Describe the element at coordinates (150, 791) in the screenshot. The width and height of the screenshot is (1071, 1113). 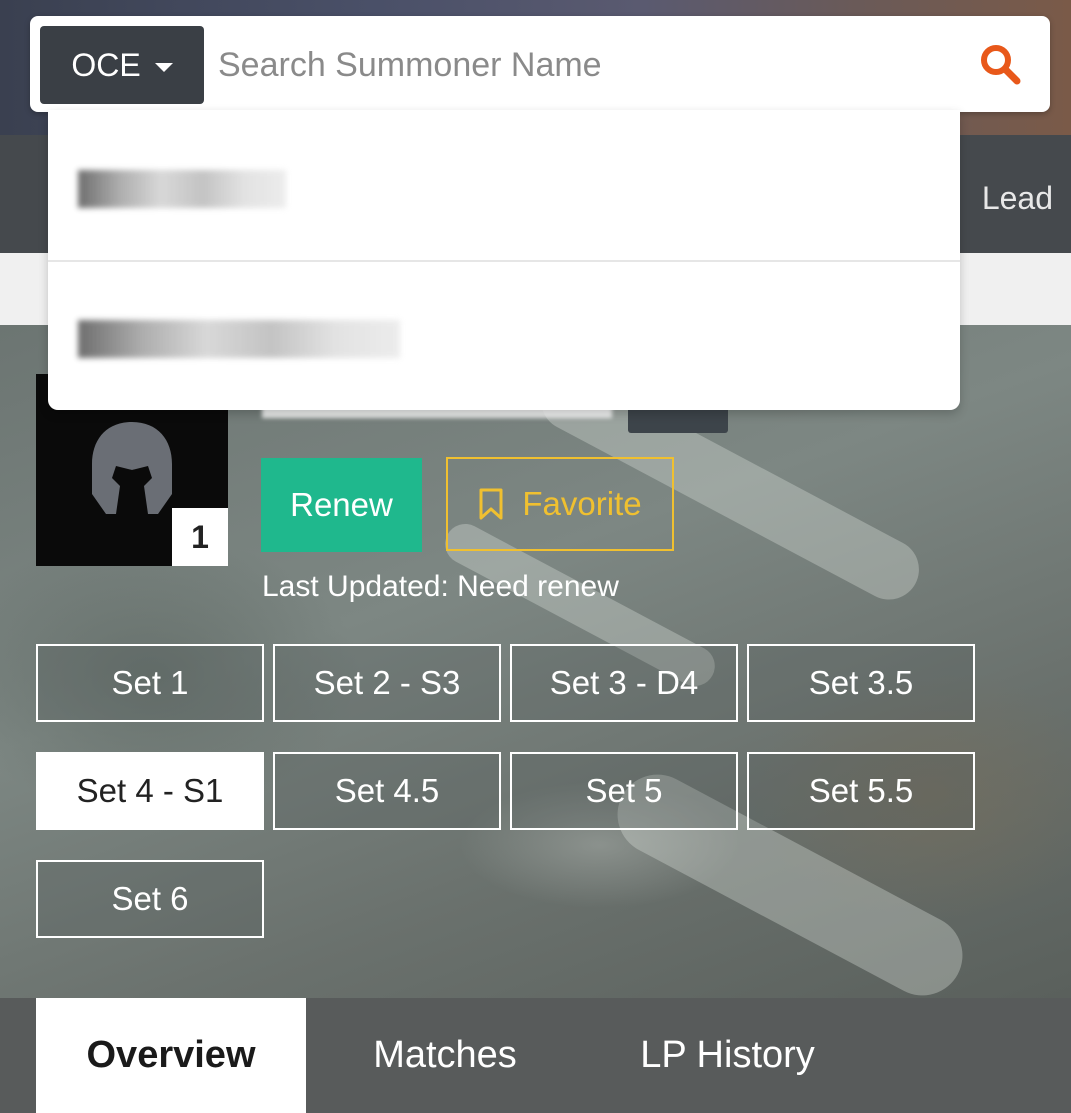
I see `set-button-active: Set 4 - S1` at that location.